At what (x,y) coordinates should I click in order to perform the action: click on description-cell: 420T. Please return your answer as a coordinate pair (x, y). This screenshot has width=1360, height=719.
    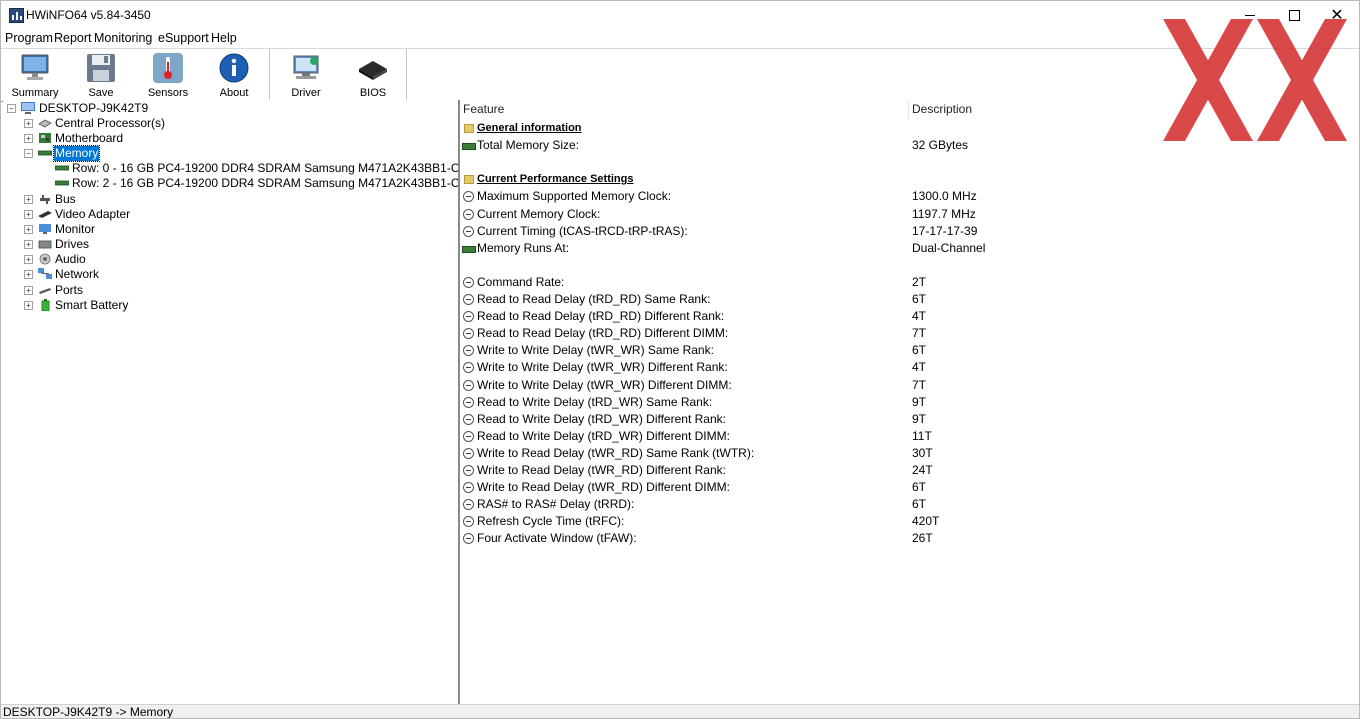
    Looking at the image, I should click on (926, 521).